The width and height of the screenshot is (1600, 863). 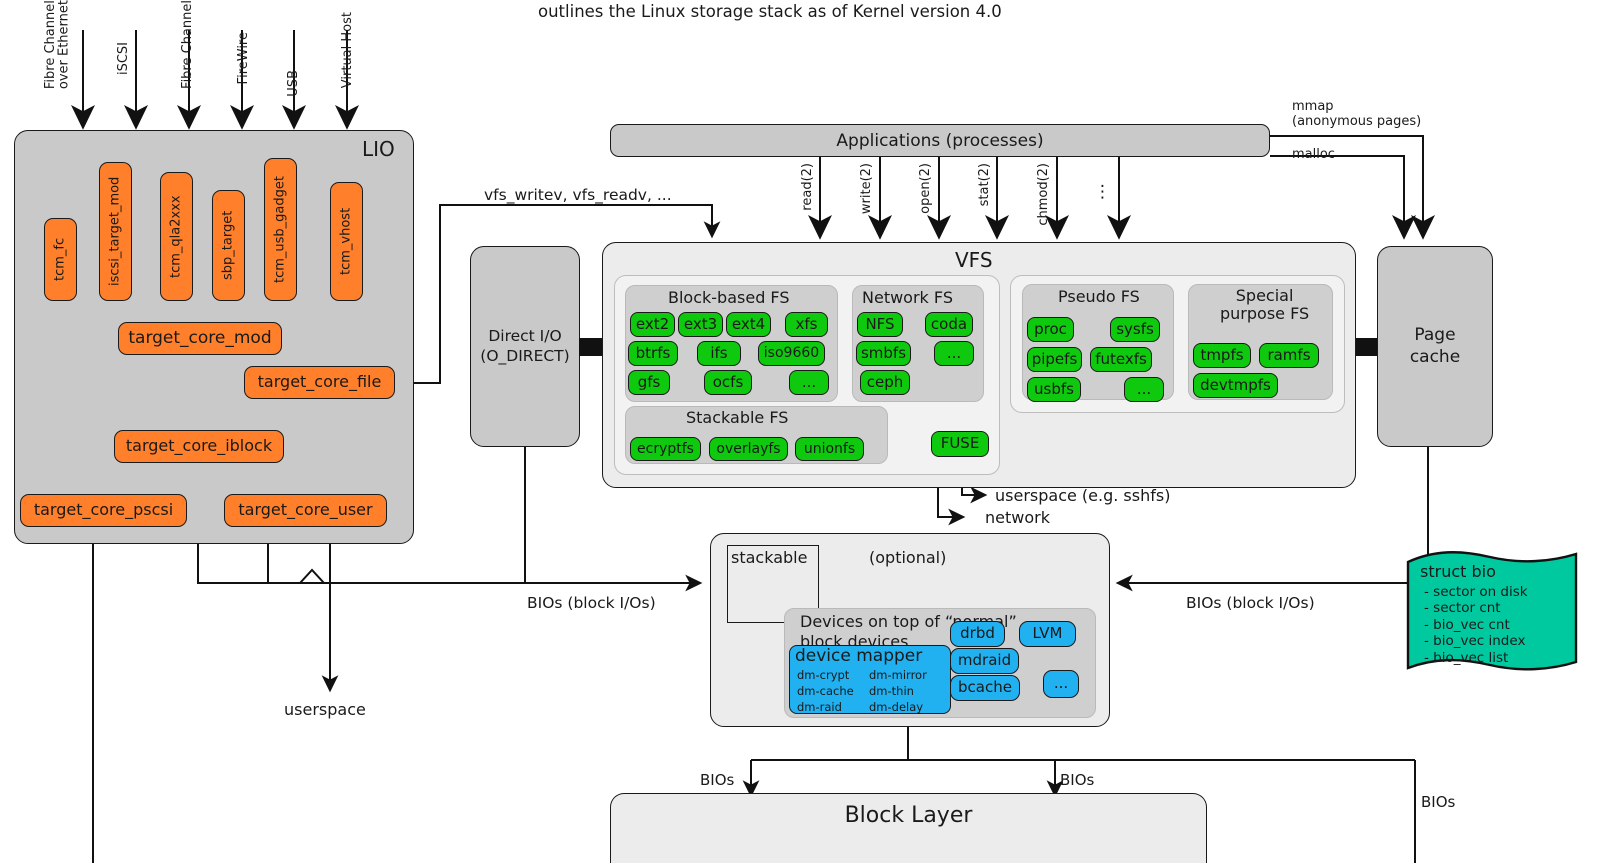 What do you see at coordinates (1357, 114) in the screenshot?
I see `mmap-label: mmap (anonymous pages)` at bounding box center [1357, 114].